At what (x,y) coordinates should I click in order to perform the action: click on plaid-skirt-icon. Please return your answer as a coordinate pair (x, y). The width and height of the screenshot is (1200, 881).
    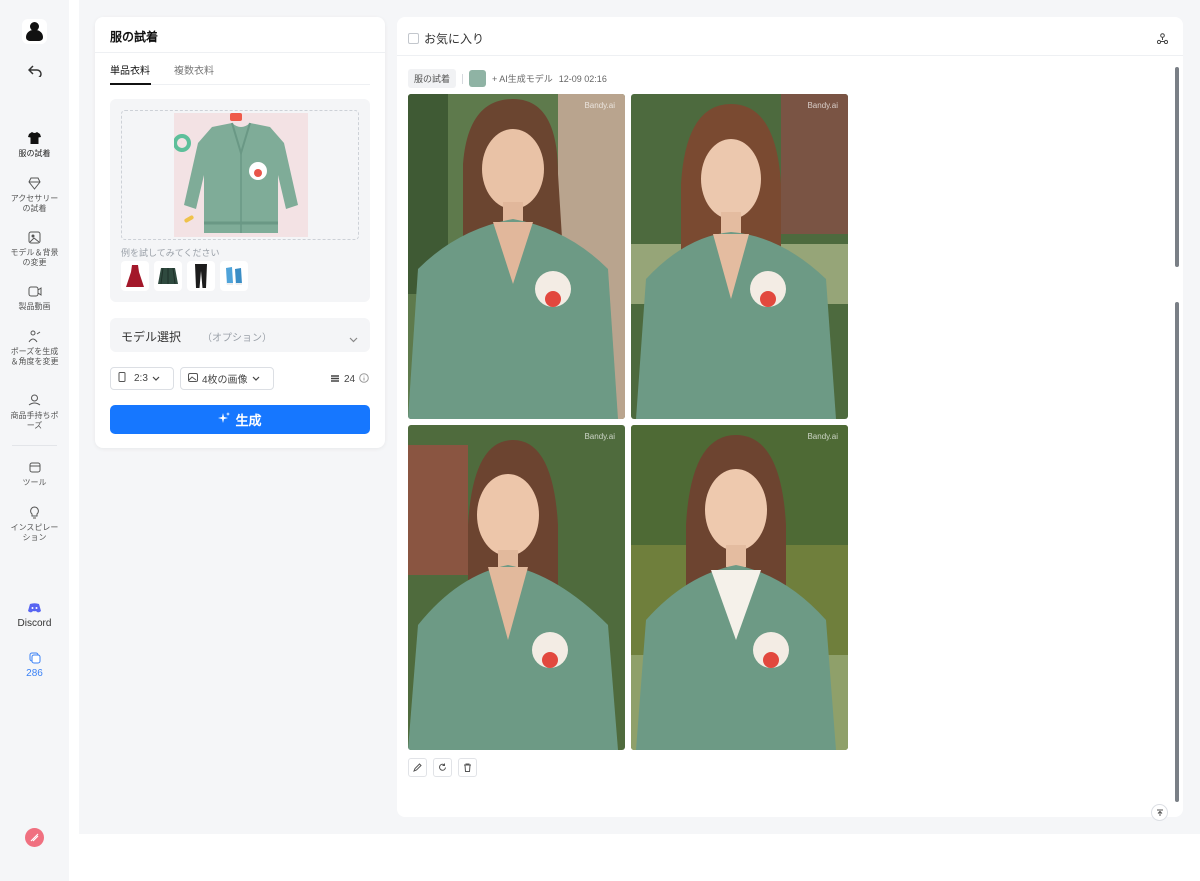
    Looking at the image, I should click on (168, 276).